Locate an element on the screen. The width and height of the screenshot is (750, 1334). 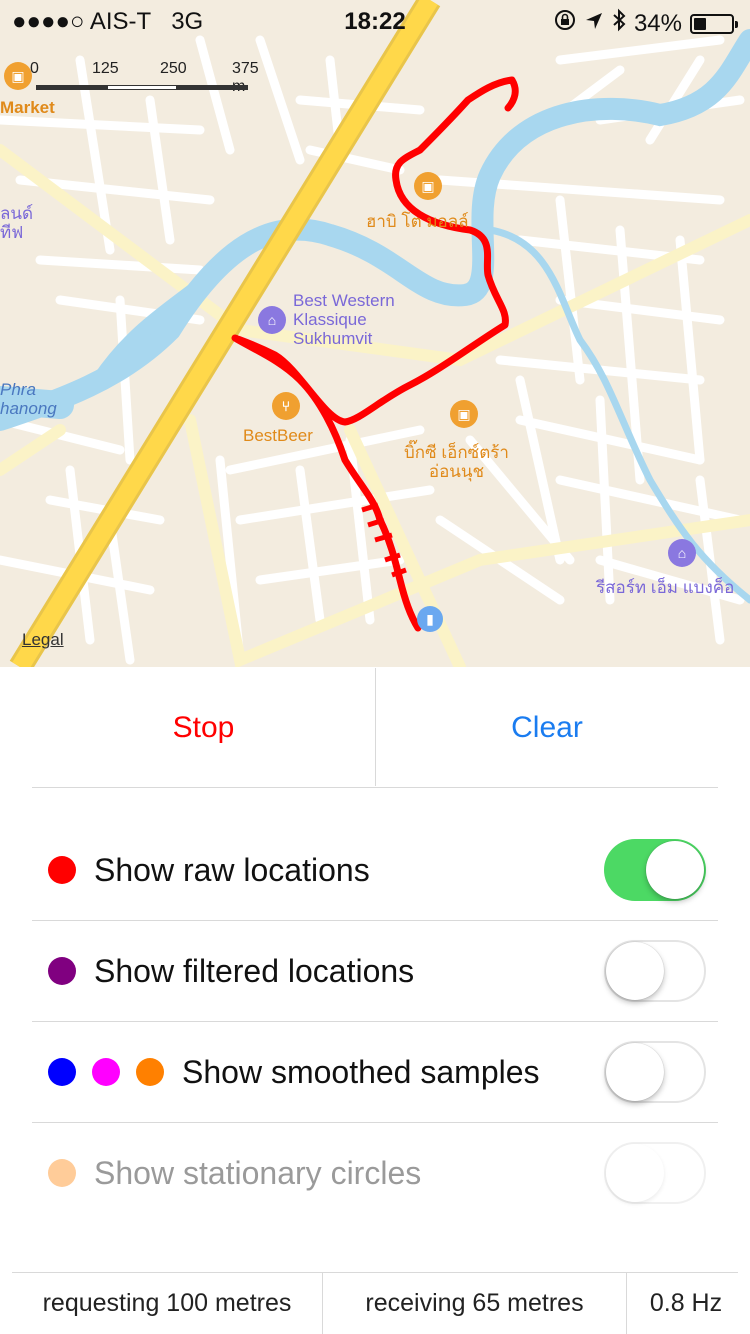
poi-resort-m: รีสอร์ท เอ็ม แบงค็อ is located at coordinates (665, 587).